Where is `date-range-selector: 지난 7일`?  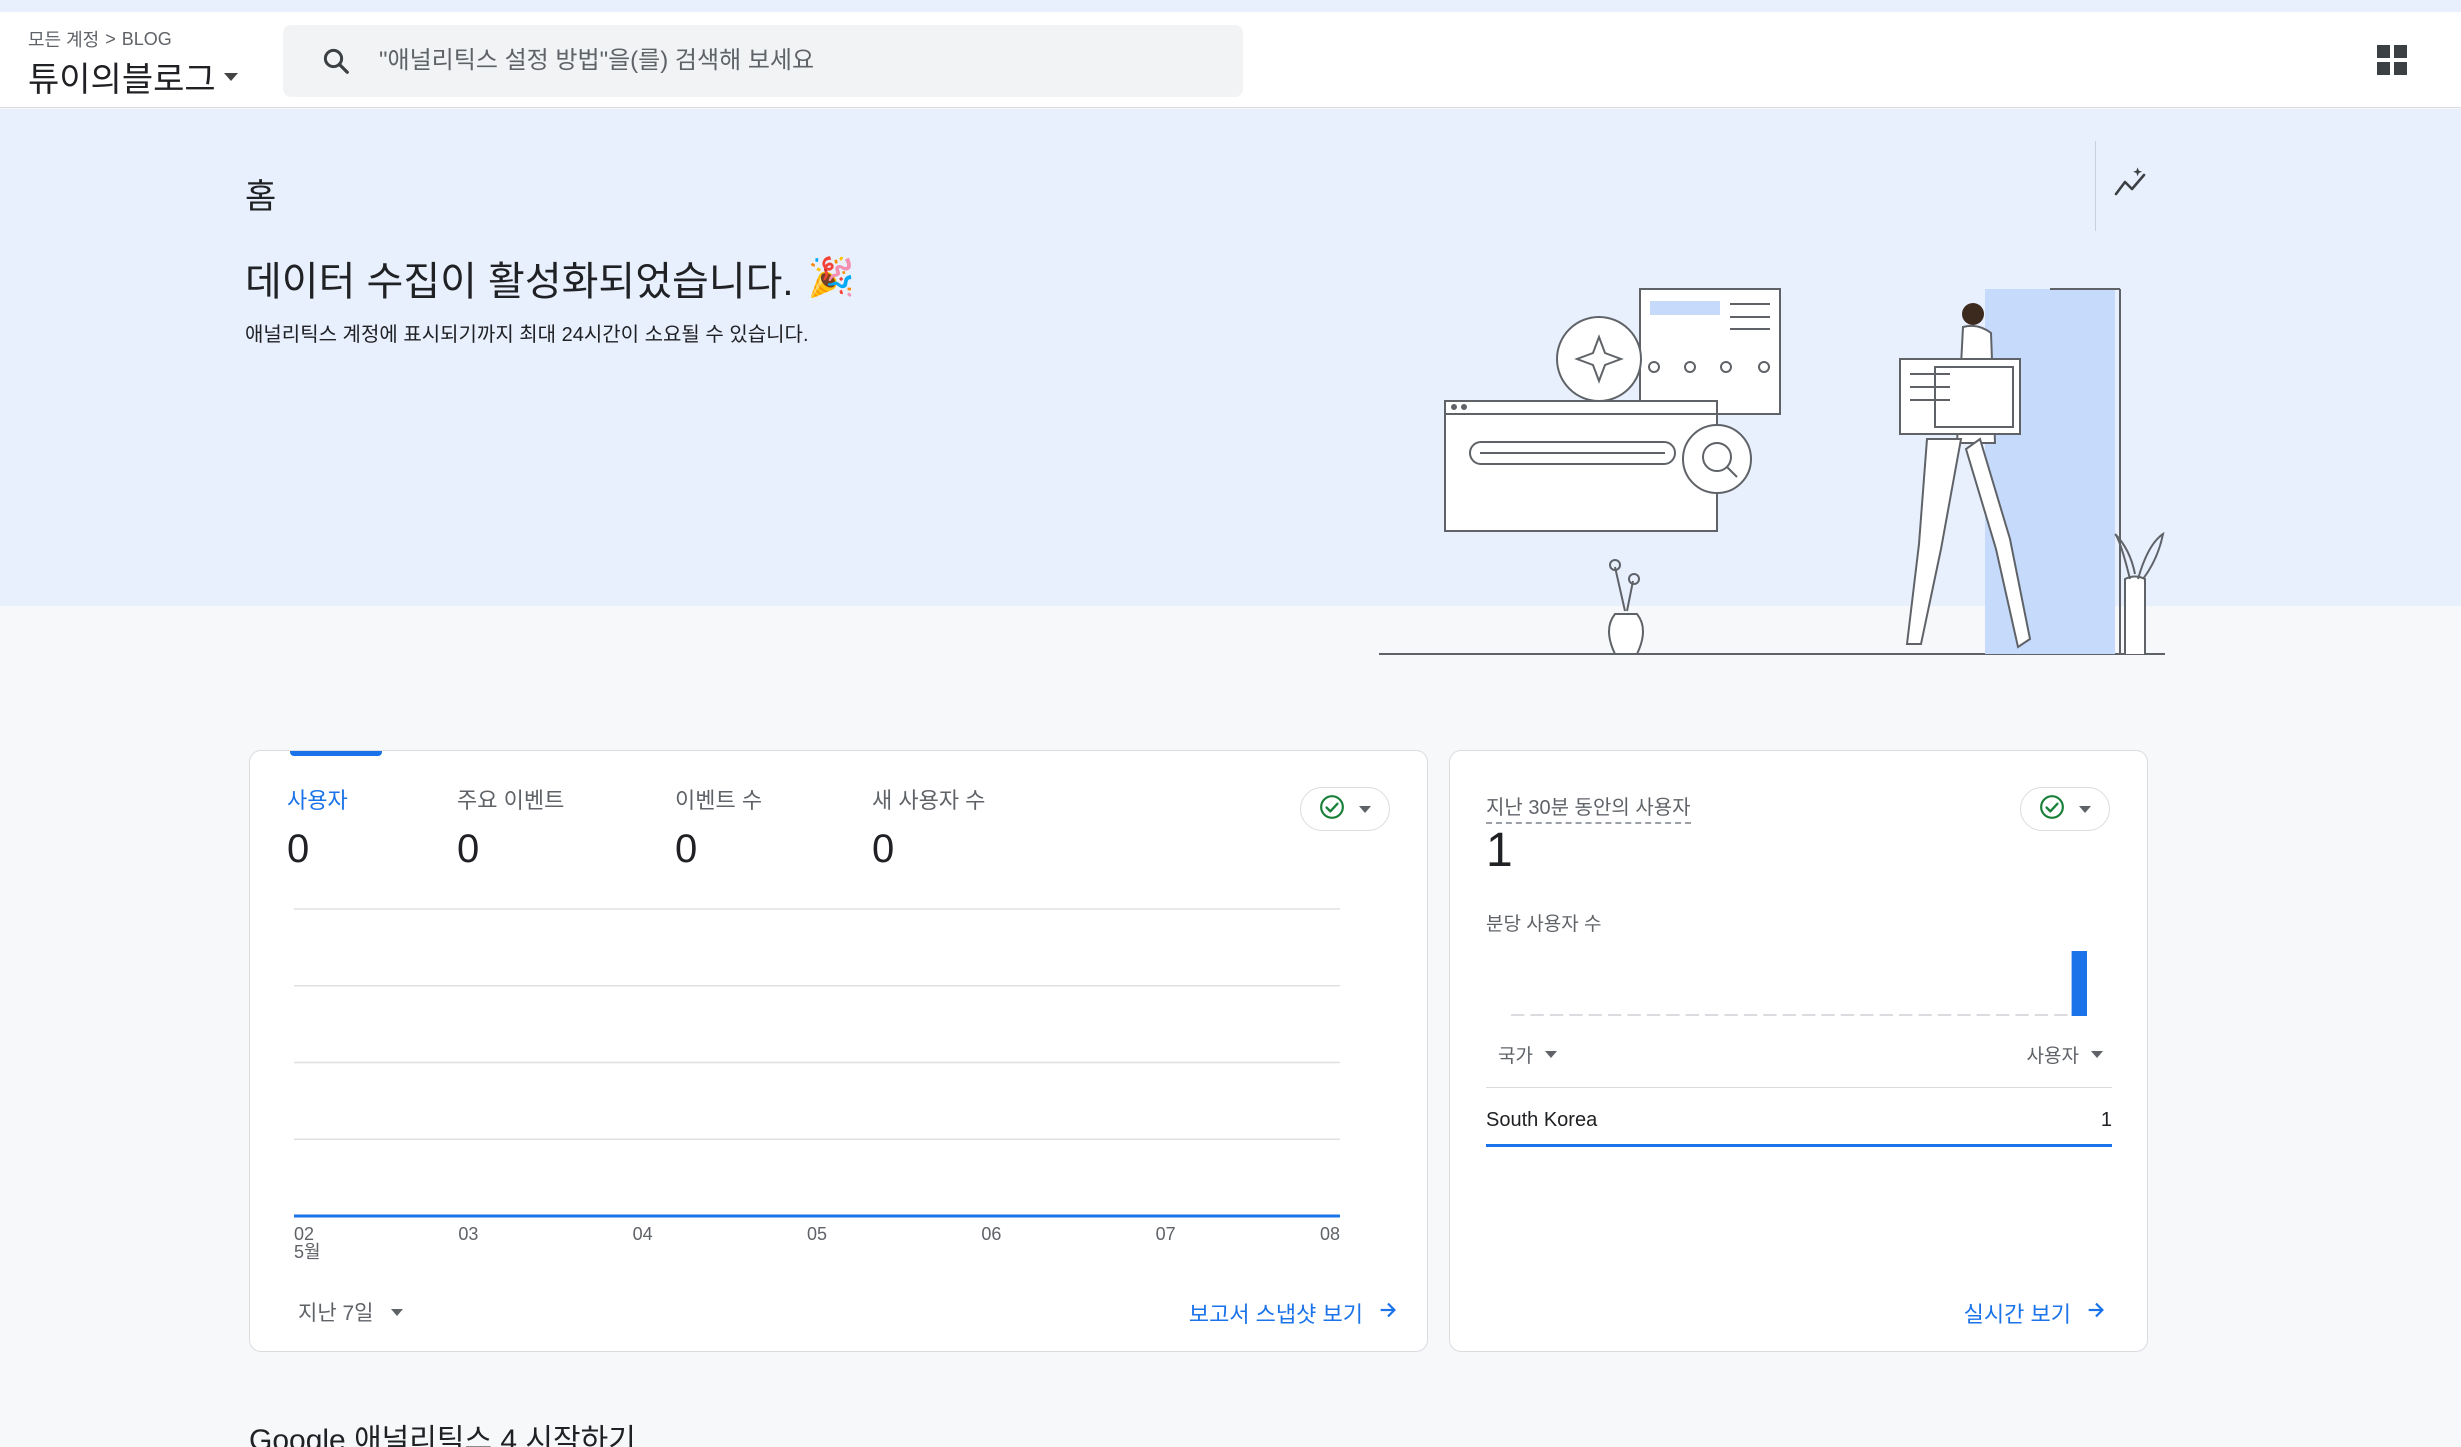
date-range-selector: 지난 7일 is located at coordinates (351, 1312).